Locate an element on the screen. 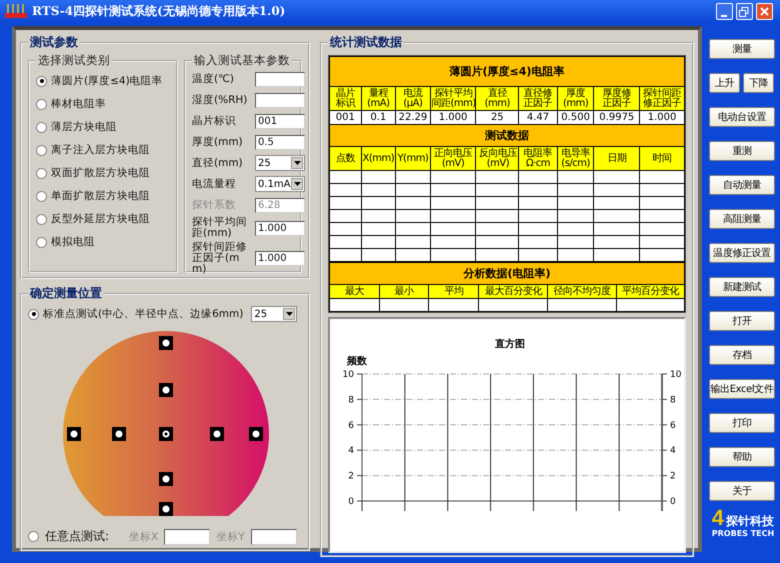 Image resolution: width=780 pixels, height=563 pixels. radio-label: 薄层方块电阻 is located at coordinates (84, 127).